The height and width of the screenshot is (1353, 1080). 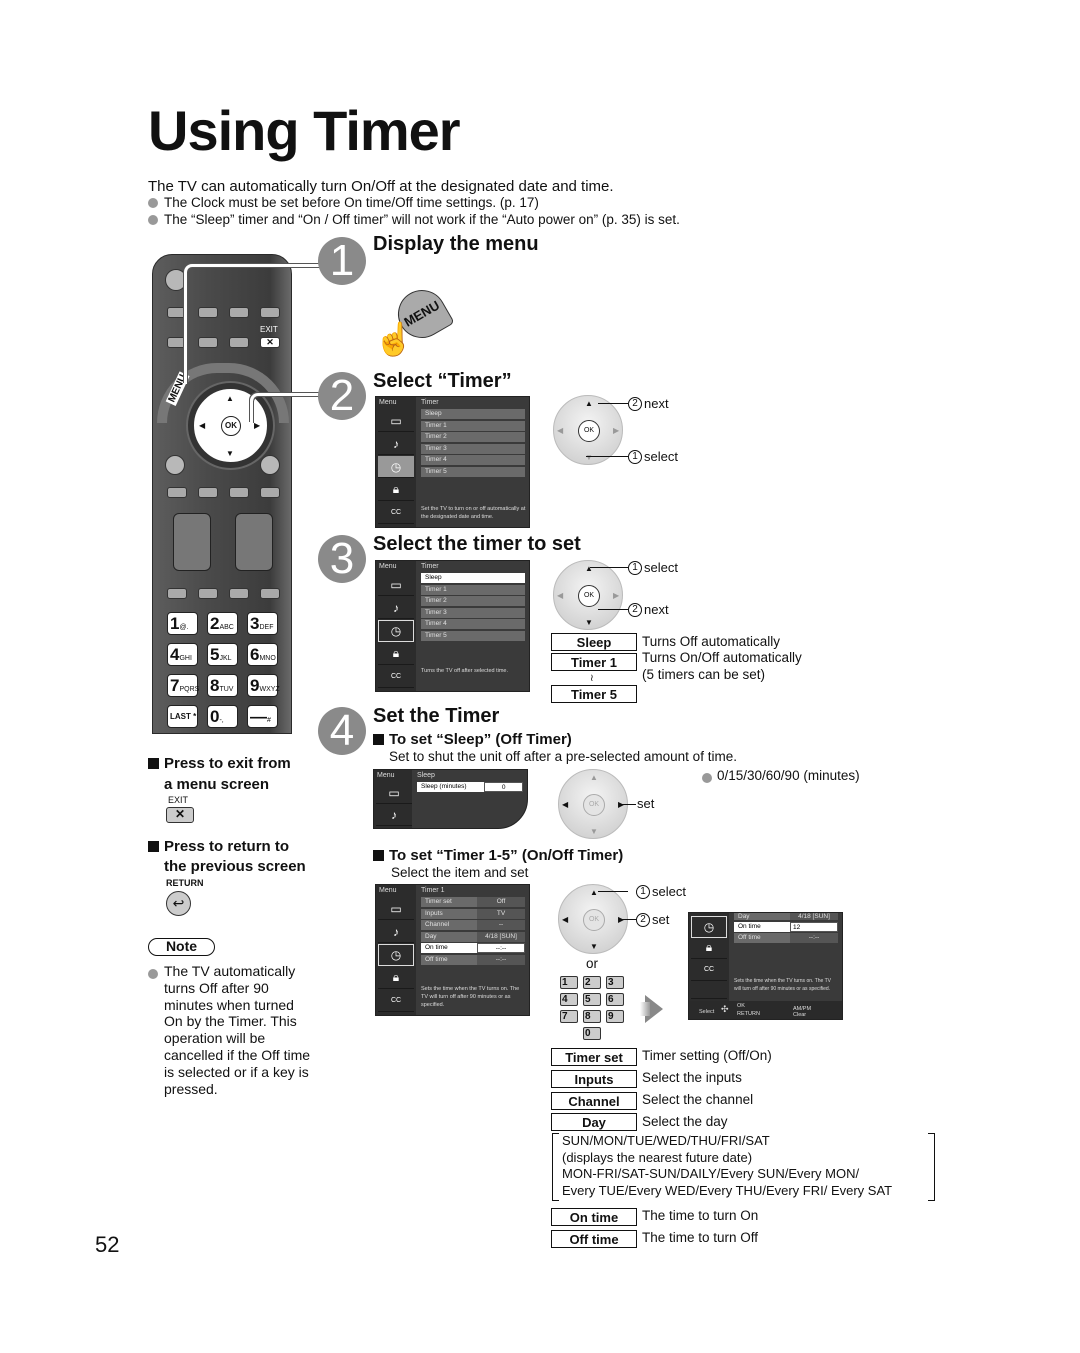 I want to click on lock-icon: 🔒︎, so click(x=709, y=948).